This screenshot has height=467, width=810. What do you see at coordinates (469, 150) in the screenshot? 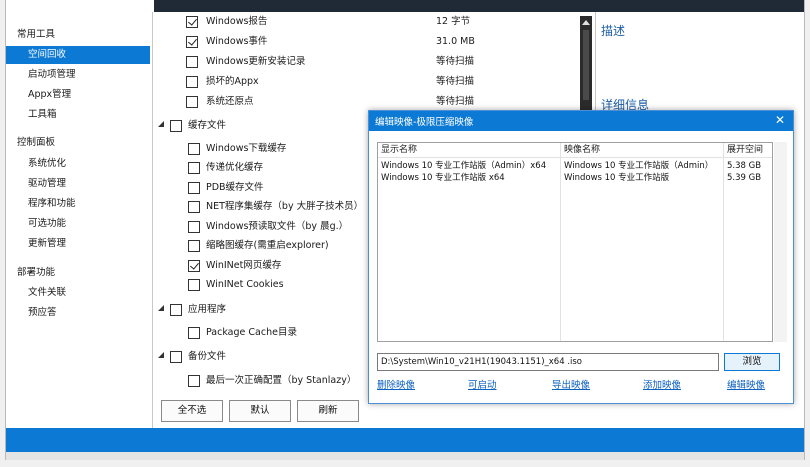
I see `column-header: 显示名称` at bounding box center [469, 150].